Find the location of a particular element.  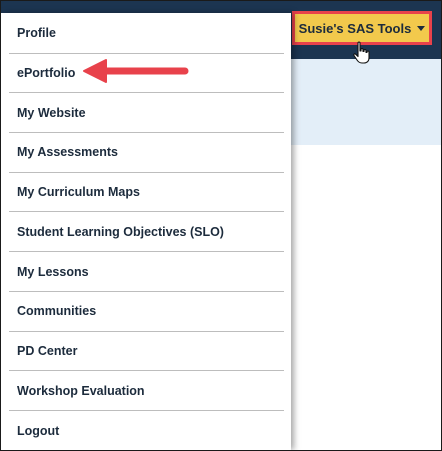

menu-item-my-website: My Website is located at coordinates (146, 113).